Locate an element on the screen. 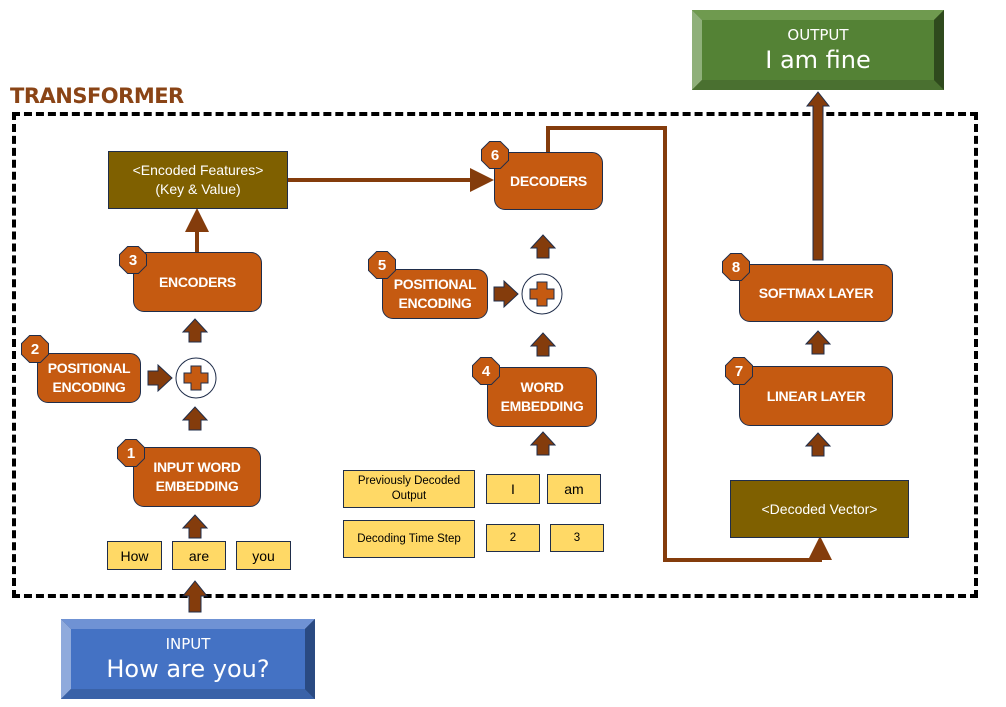  arrow-right-dec-posenc-to-plus is located at coordinates (506, 294).